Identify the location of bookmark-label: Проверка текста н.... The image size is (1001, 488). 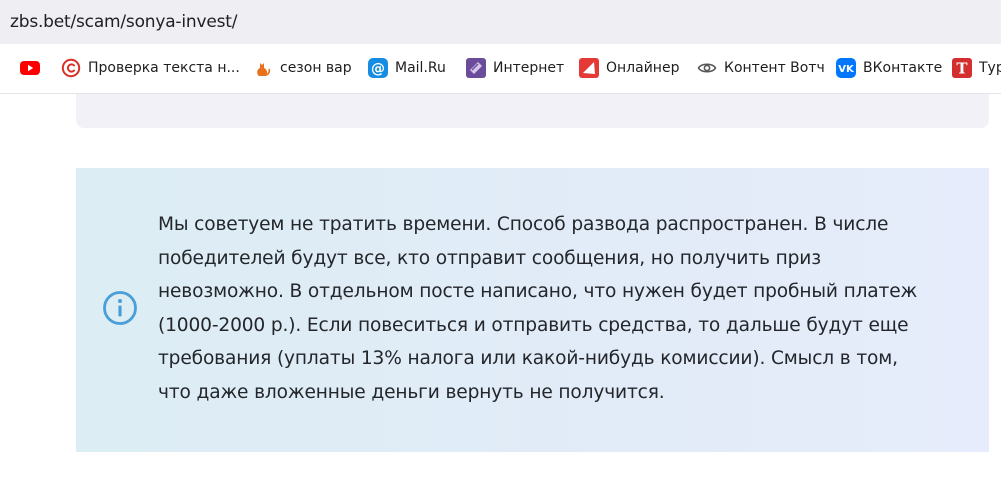
(164, 68).